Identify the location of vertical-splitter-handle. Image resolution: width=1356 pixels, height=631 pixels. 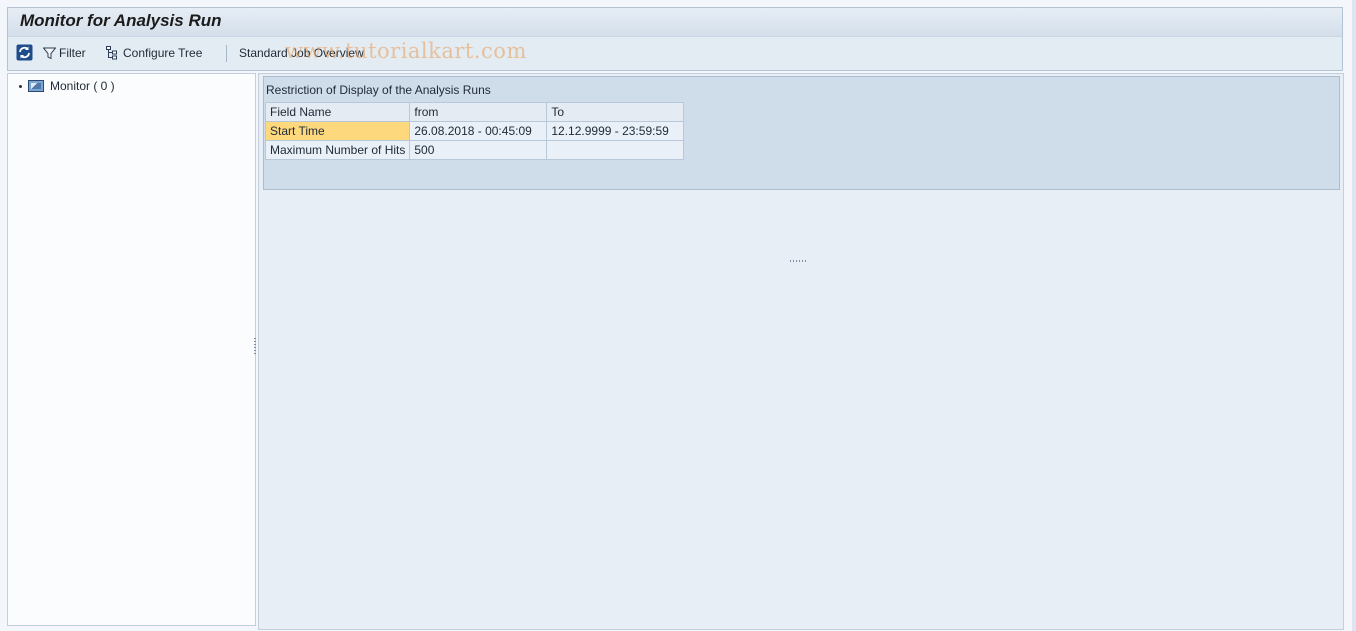
(255, 347).